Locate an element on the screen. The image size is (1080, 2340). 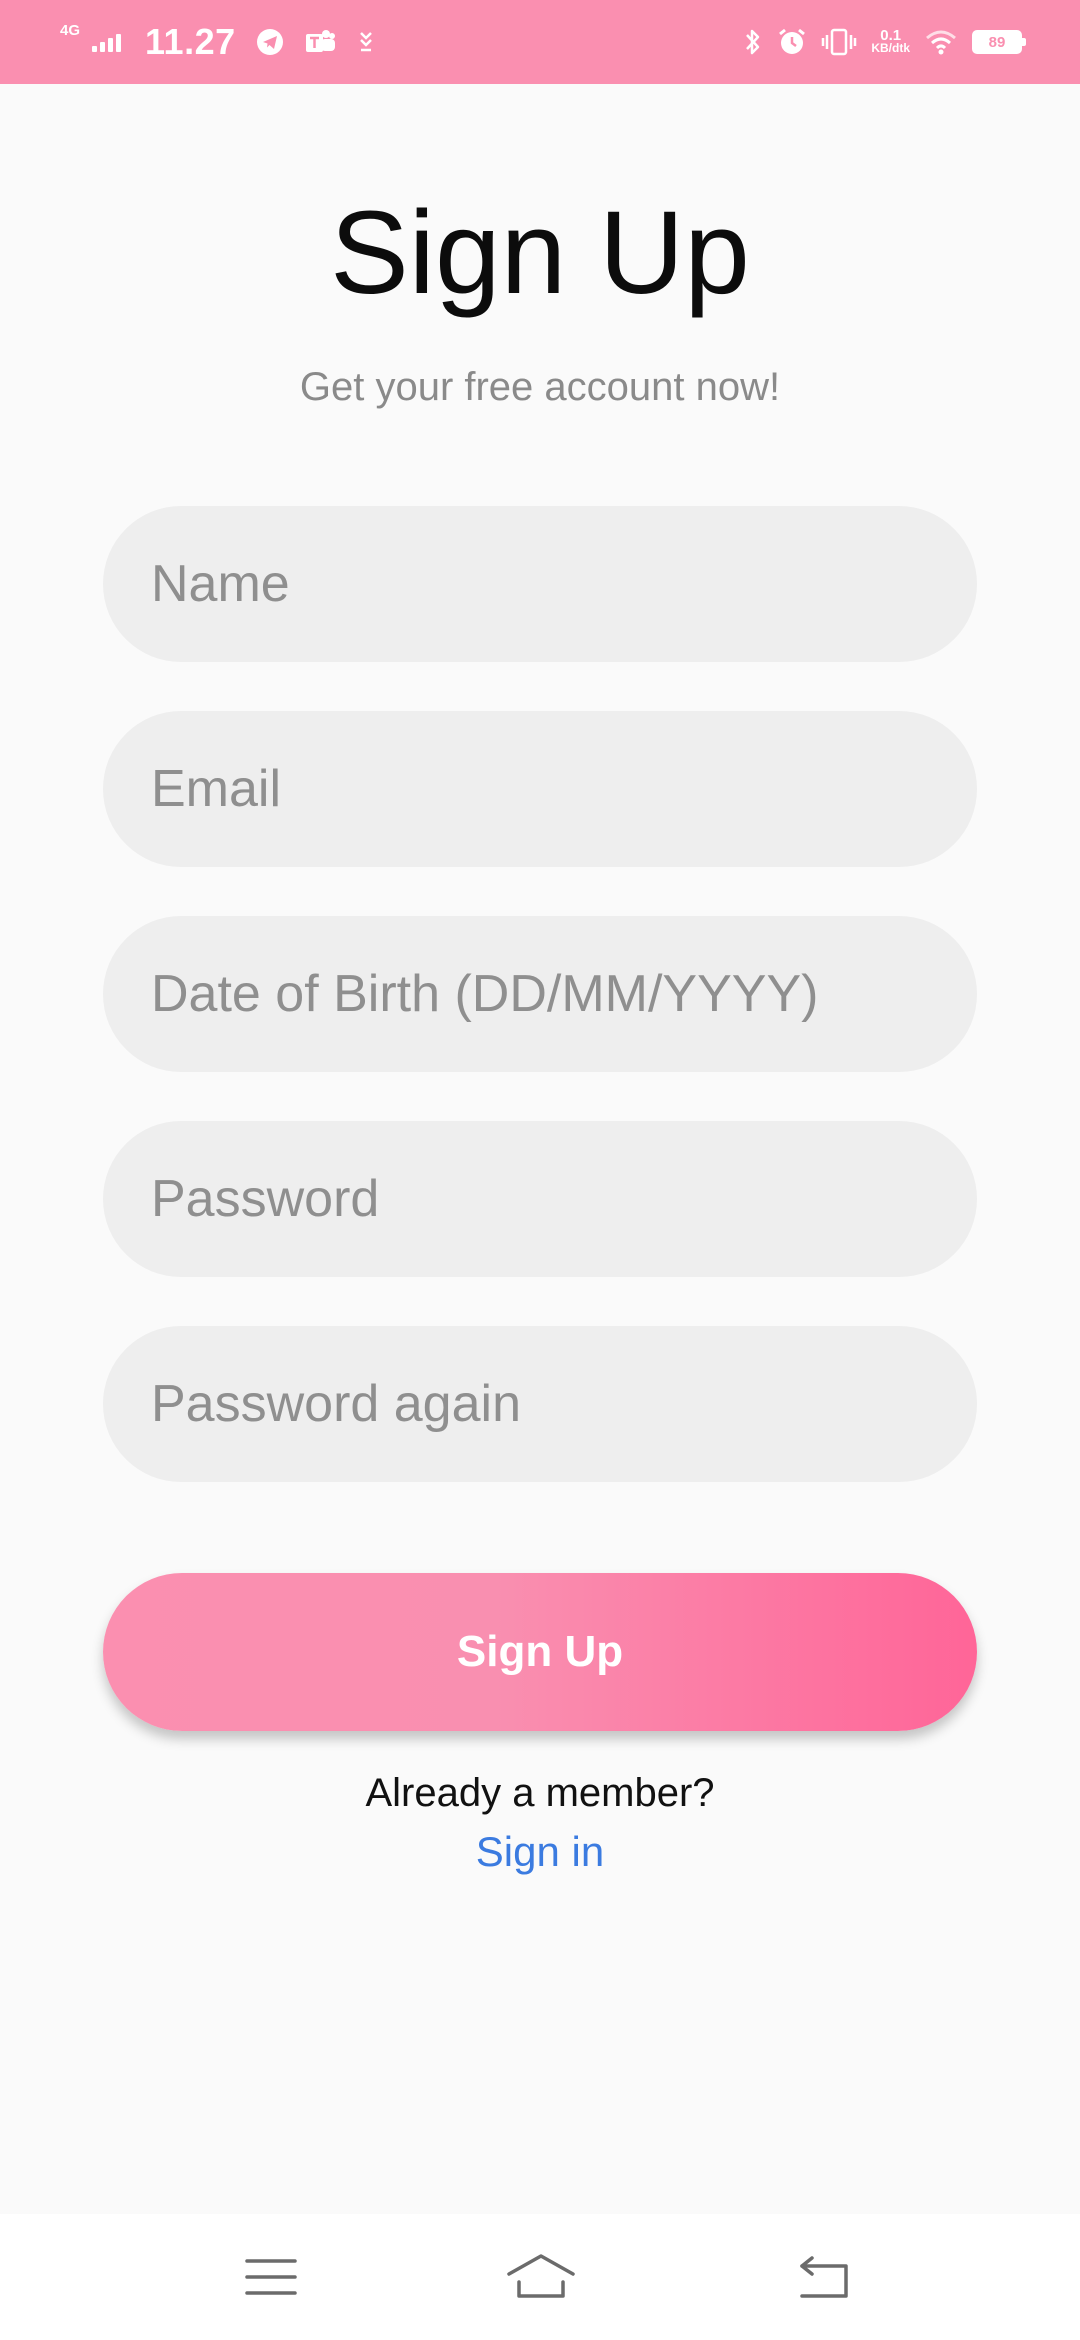
sign-in-link-row: Sign in is located at coordinates (540, 1852).